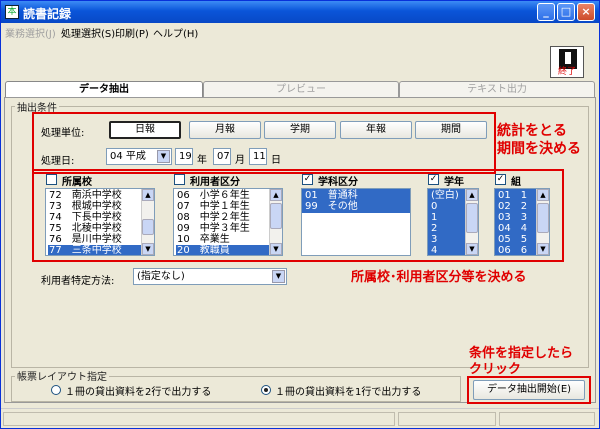  I want to click on window-title: 読書記録, so click(47, 14).